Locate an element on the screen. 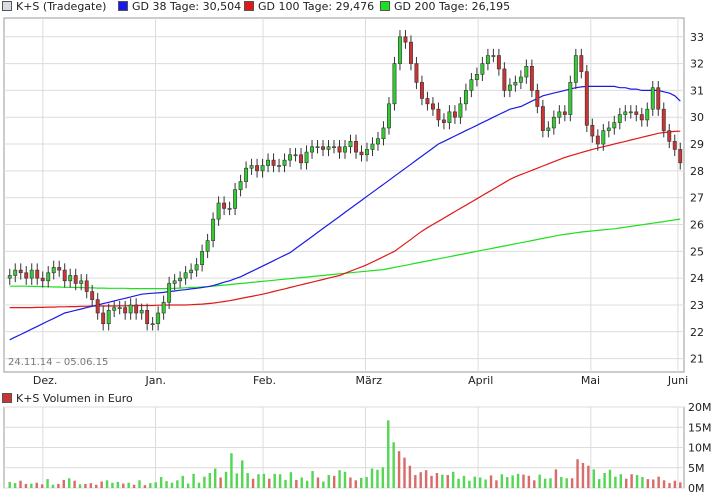  volume-swatch is located at coordinates (7, 398).